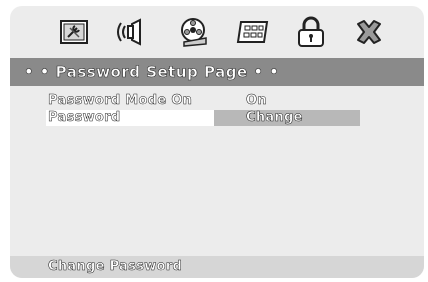  What do you see at coordinates (152, 72) in the screenshot?
I see `page-title: • • Password Setup Page • •` at bounding box center [152, 72].